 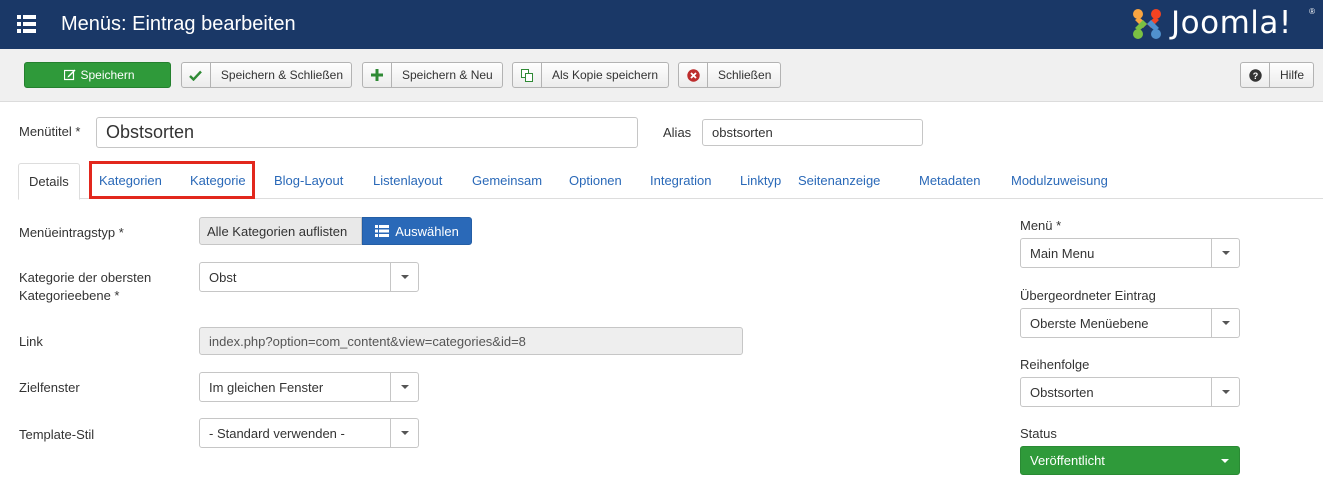 What do you see at coordinates (71, 232) in the screenshot?
I see `item-type-label: Menüeintragstyp *` at bounding box center [71, 232].